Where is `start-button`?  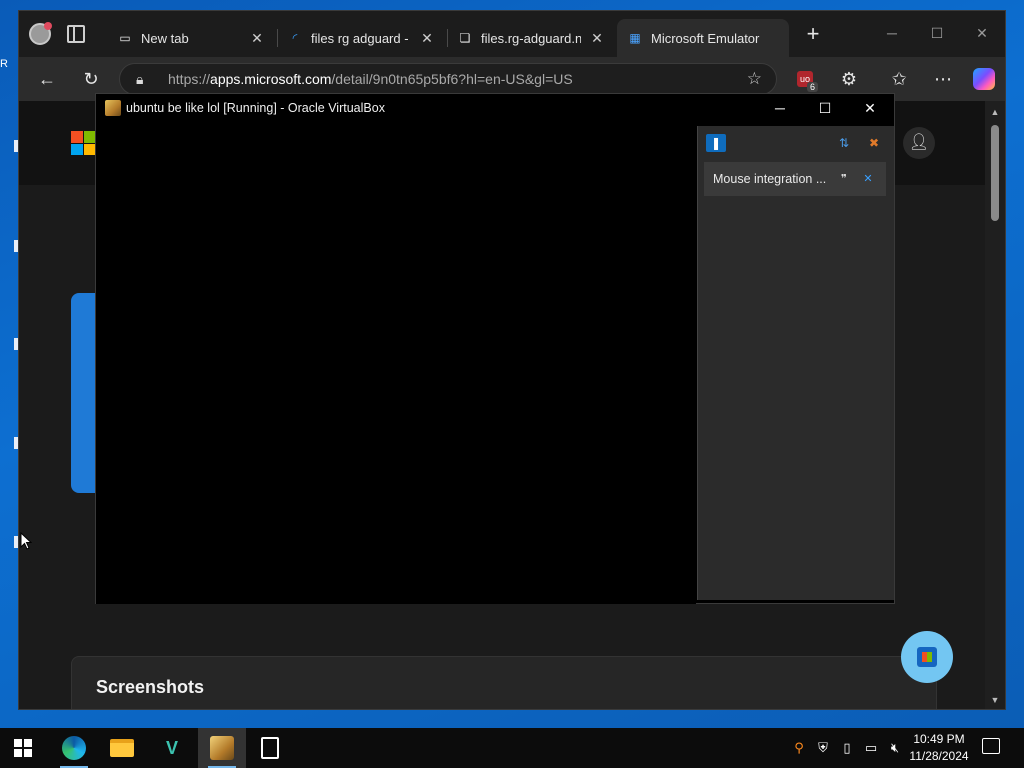 start-button is located at coordinates (23, 748).